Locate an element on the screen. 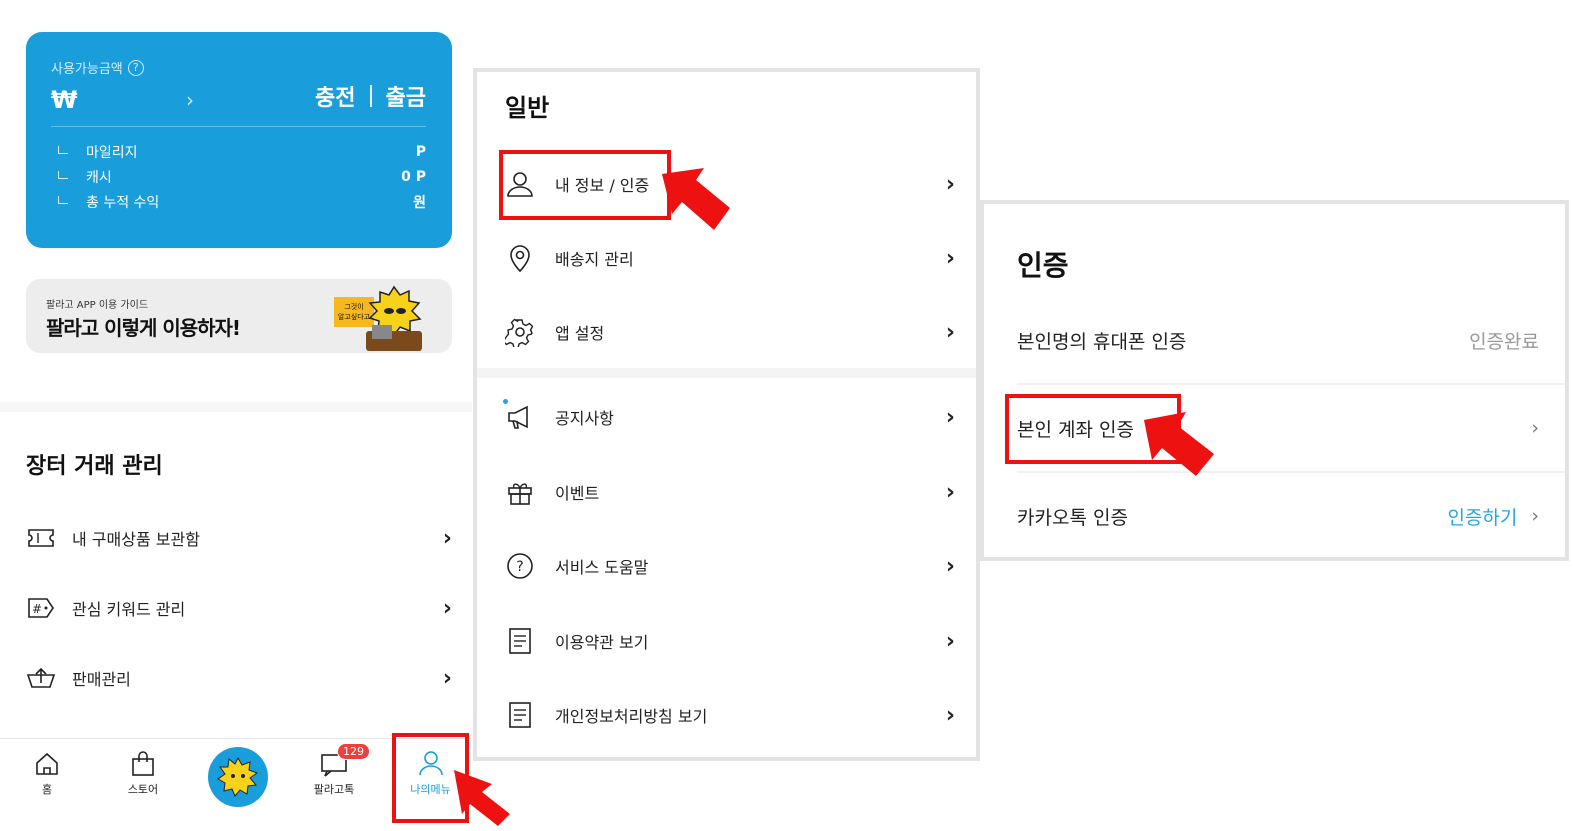 This screenshot has height=831, width=1573. tab-chat: 129 팔라고톡 is located at coordinates (334, 785).